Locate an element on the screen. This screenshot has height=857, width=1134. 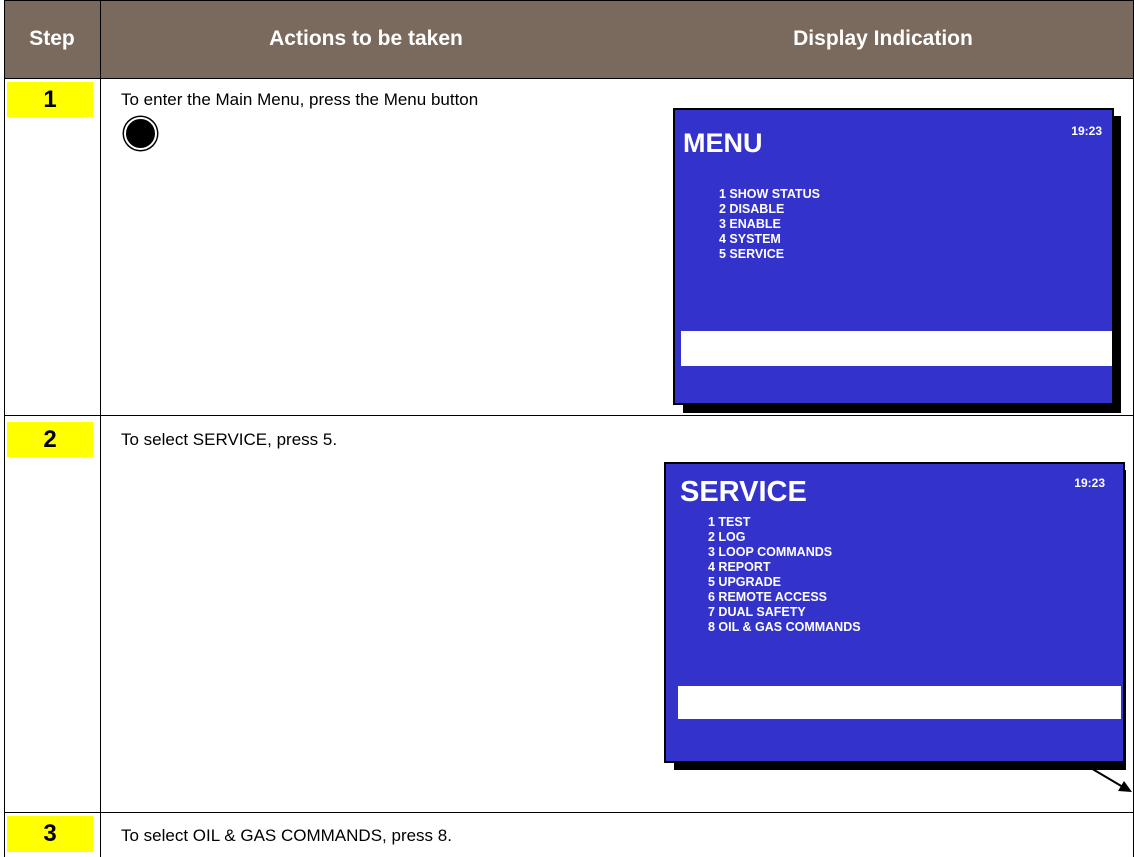
screen-menu-item: 4 REPORT is located at coordinates (739, 567).